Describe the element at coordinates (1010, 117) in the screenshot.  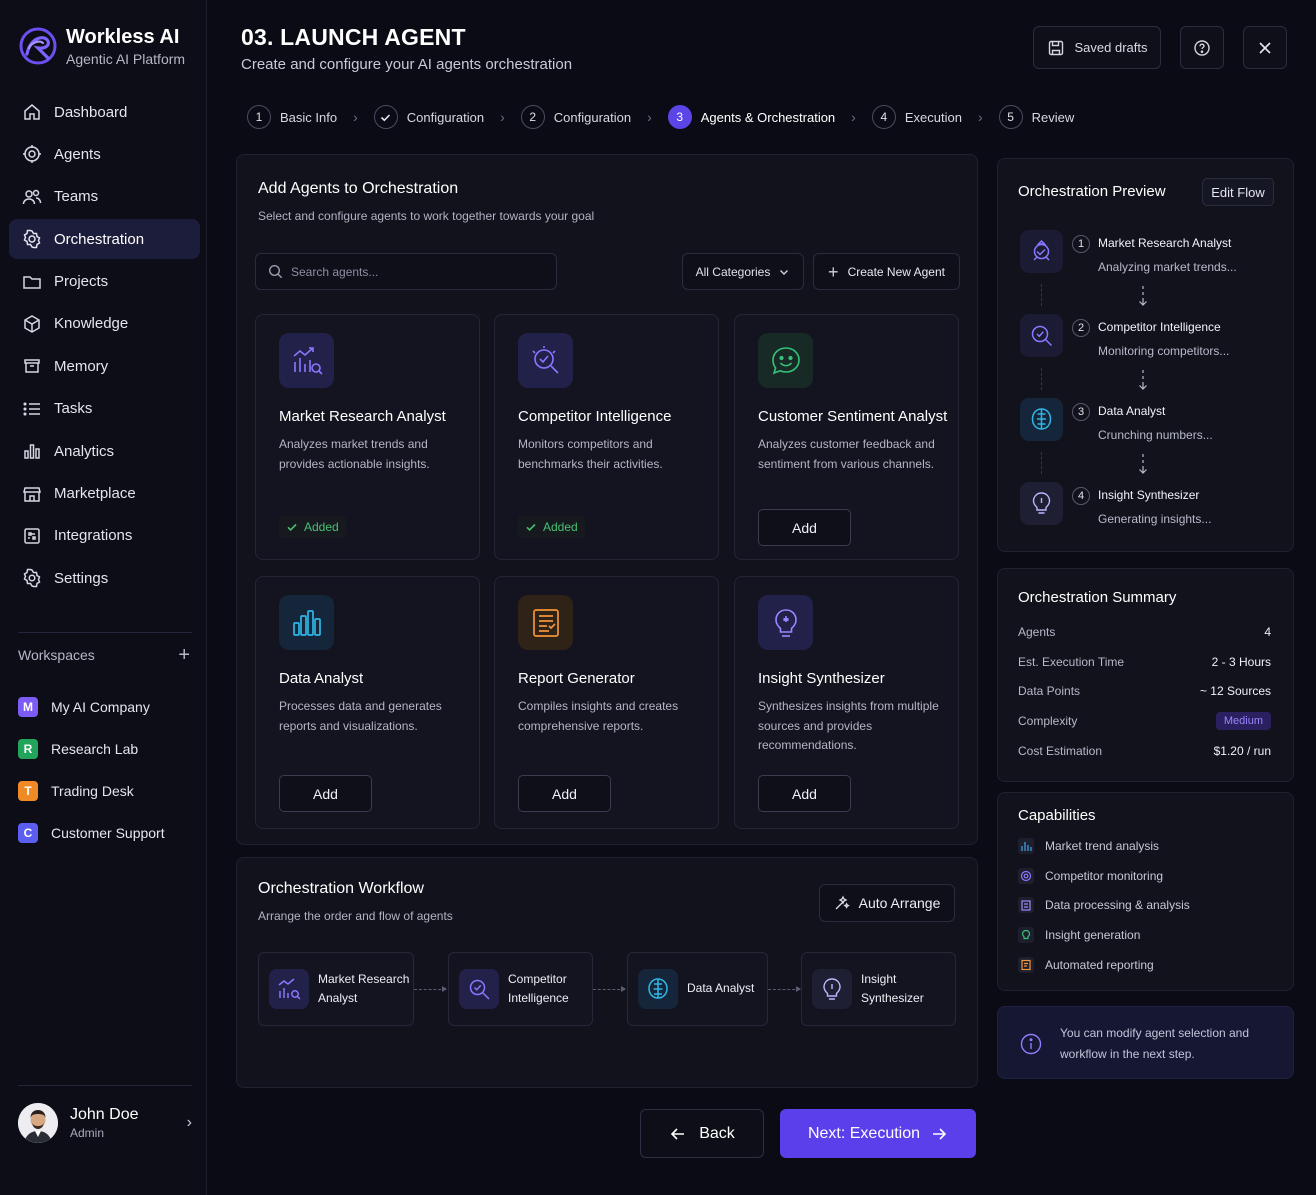
I see `step-number: 5` at that location.